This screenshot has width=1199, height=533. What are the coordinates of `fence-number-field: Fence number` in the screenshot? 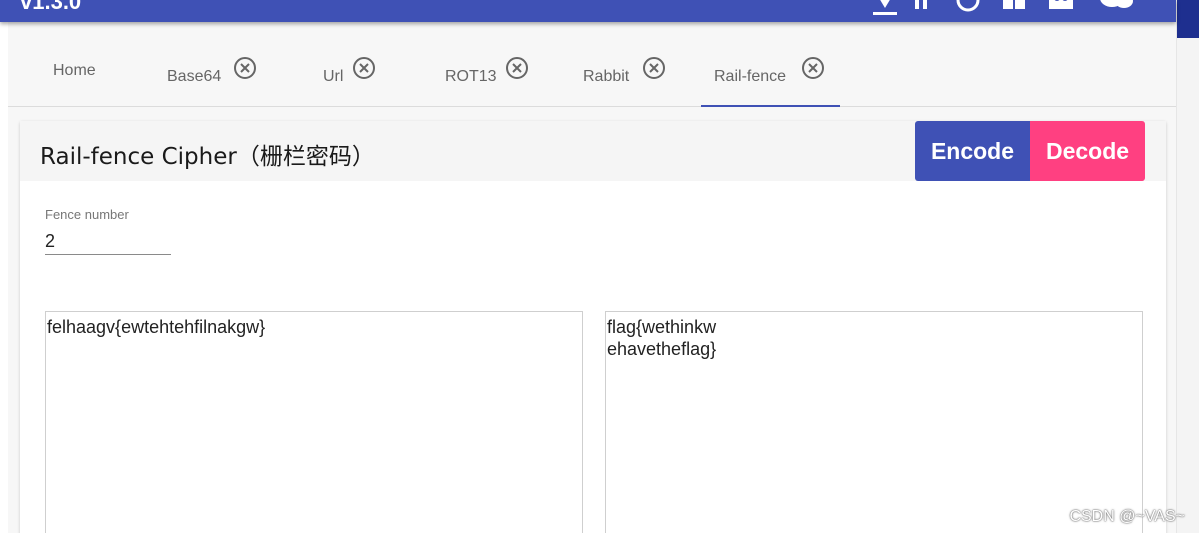 It's located at (108, 231).